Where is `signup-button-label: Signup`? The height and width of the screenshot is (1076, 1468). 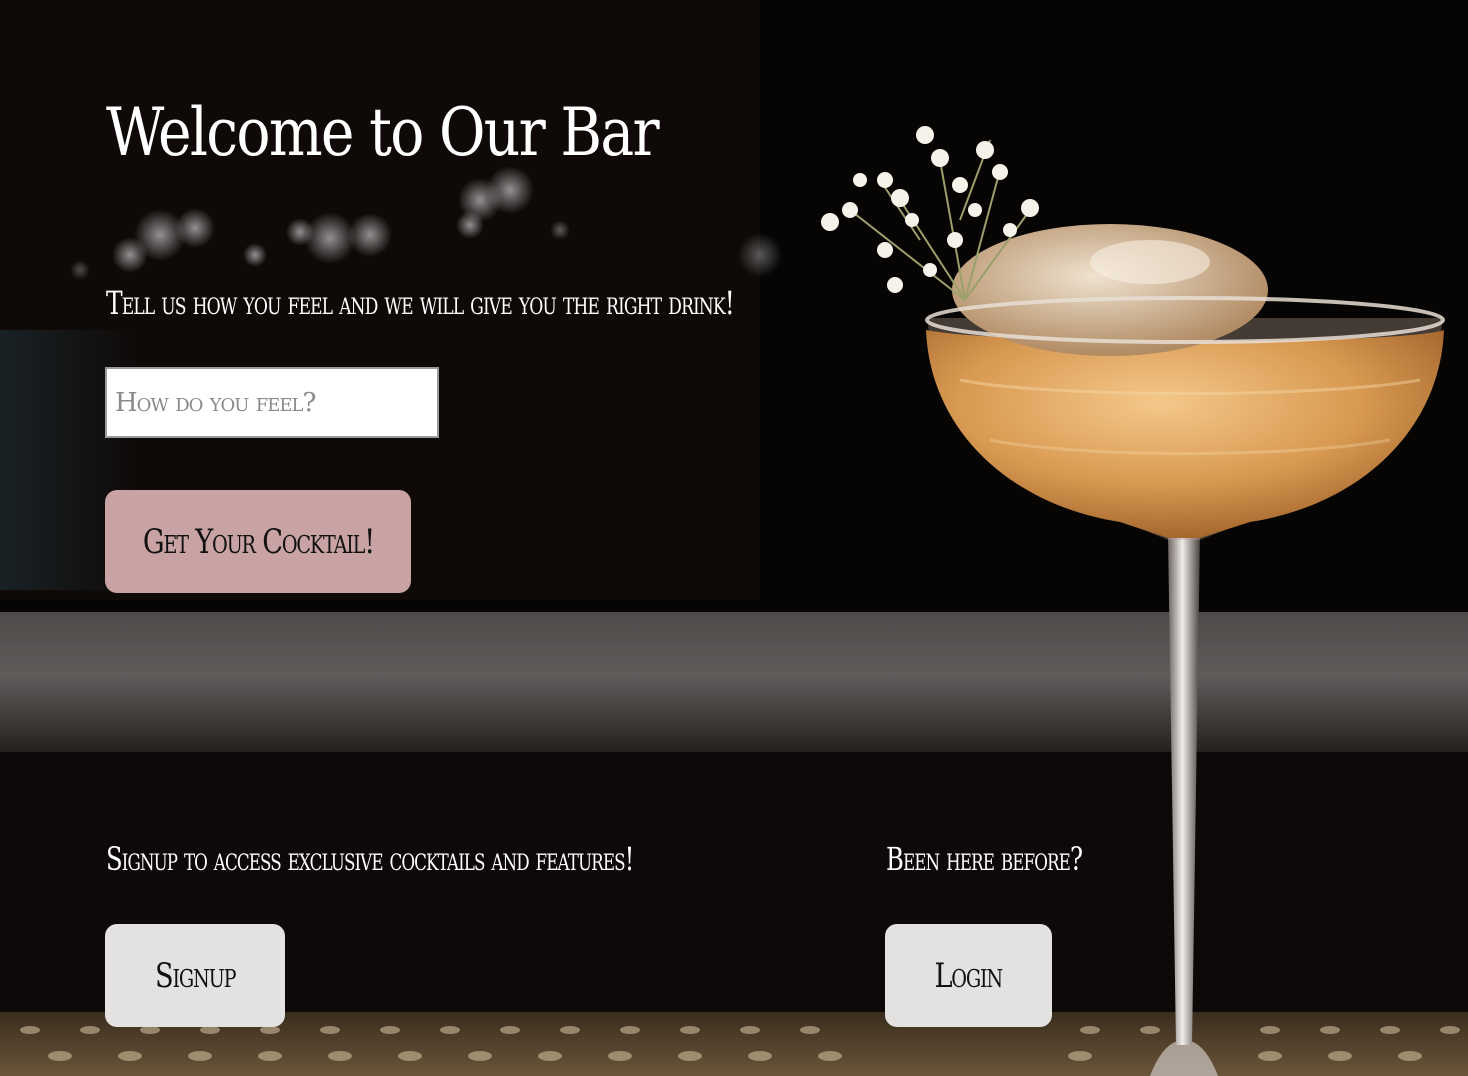
signup-button-label: Signup is located at coordinates (195, 975).